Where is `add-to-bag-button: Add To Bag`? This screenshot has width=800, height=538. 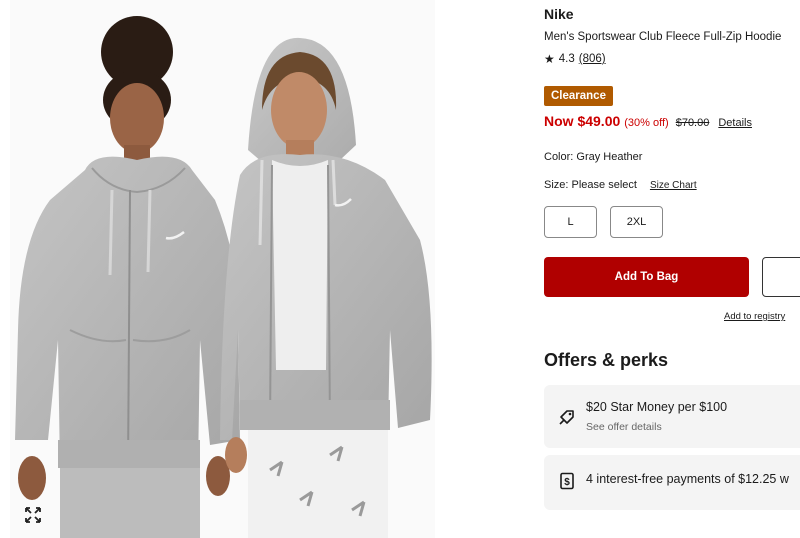 add-to-bag-button: Add To Bag is located at coordinates (646, 277).